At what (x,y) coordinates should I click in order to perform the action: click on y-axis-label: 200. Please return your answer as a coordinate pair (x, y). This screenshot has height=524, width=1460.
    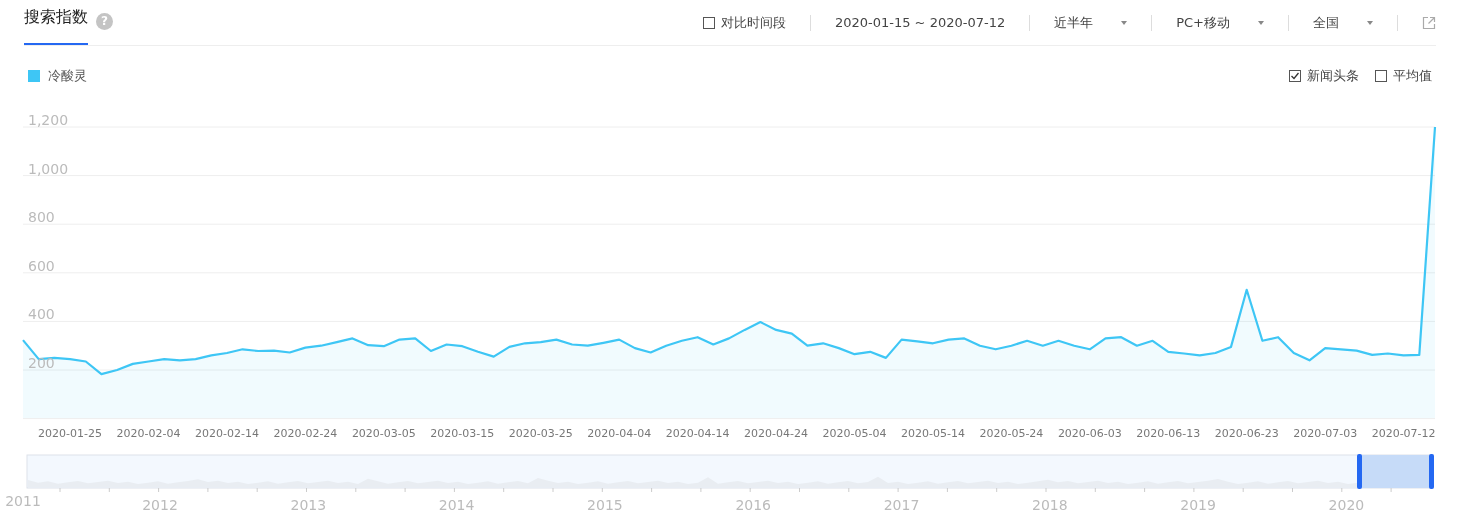
    Looking at the image, I should click on (41, 363).